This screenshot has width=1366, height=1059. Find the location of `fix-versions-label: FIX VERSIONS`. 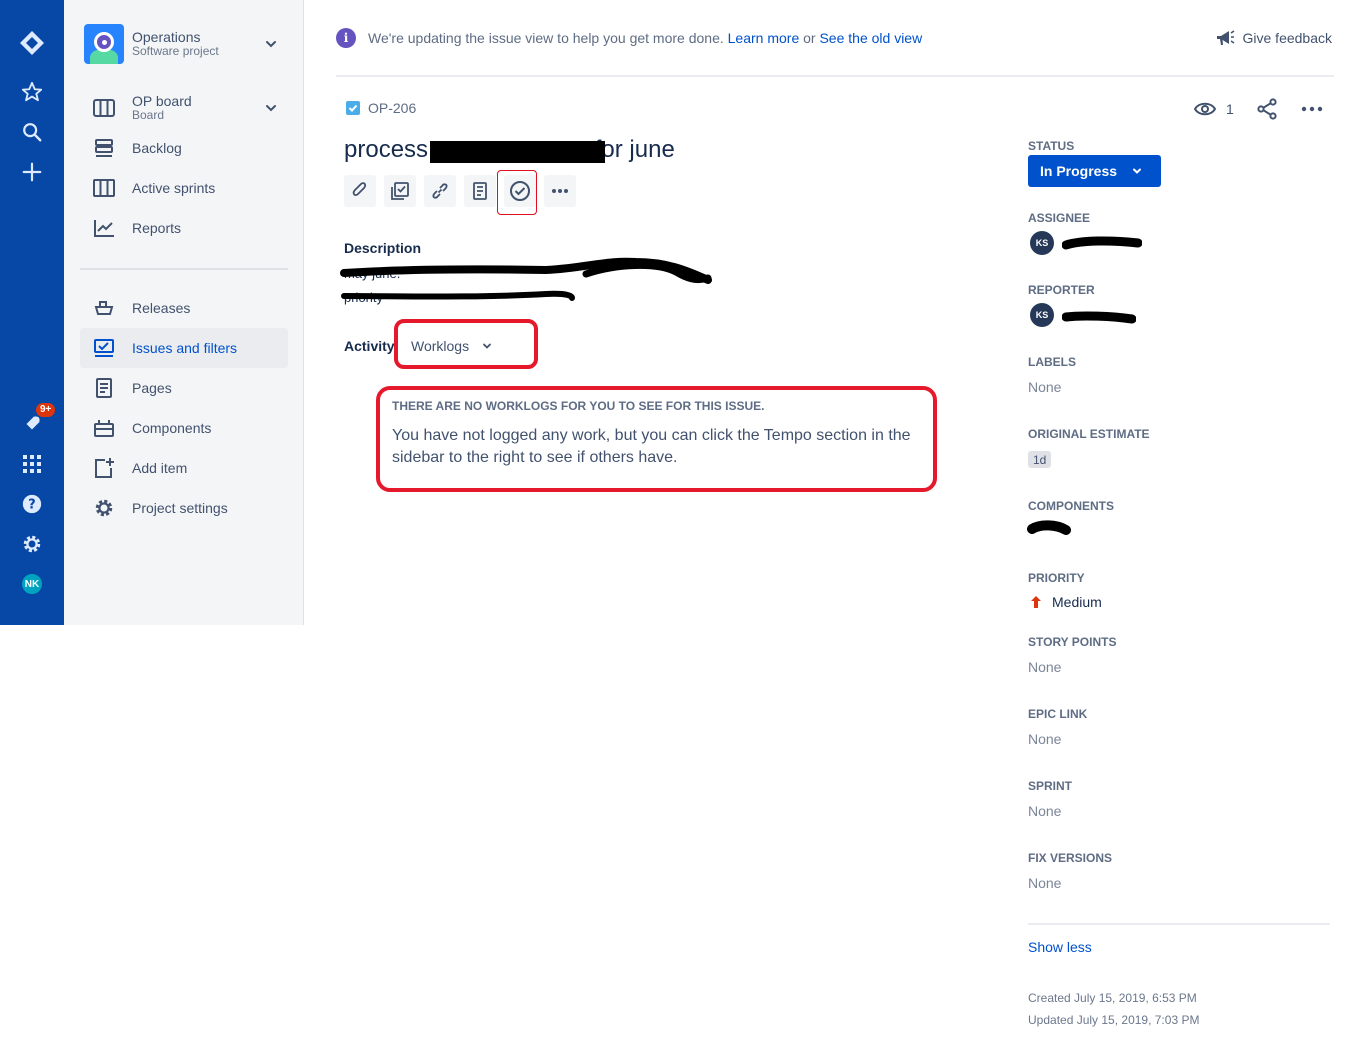

fix-versions-label: FIX VERSIONS is located at coordinates (1070, 858).